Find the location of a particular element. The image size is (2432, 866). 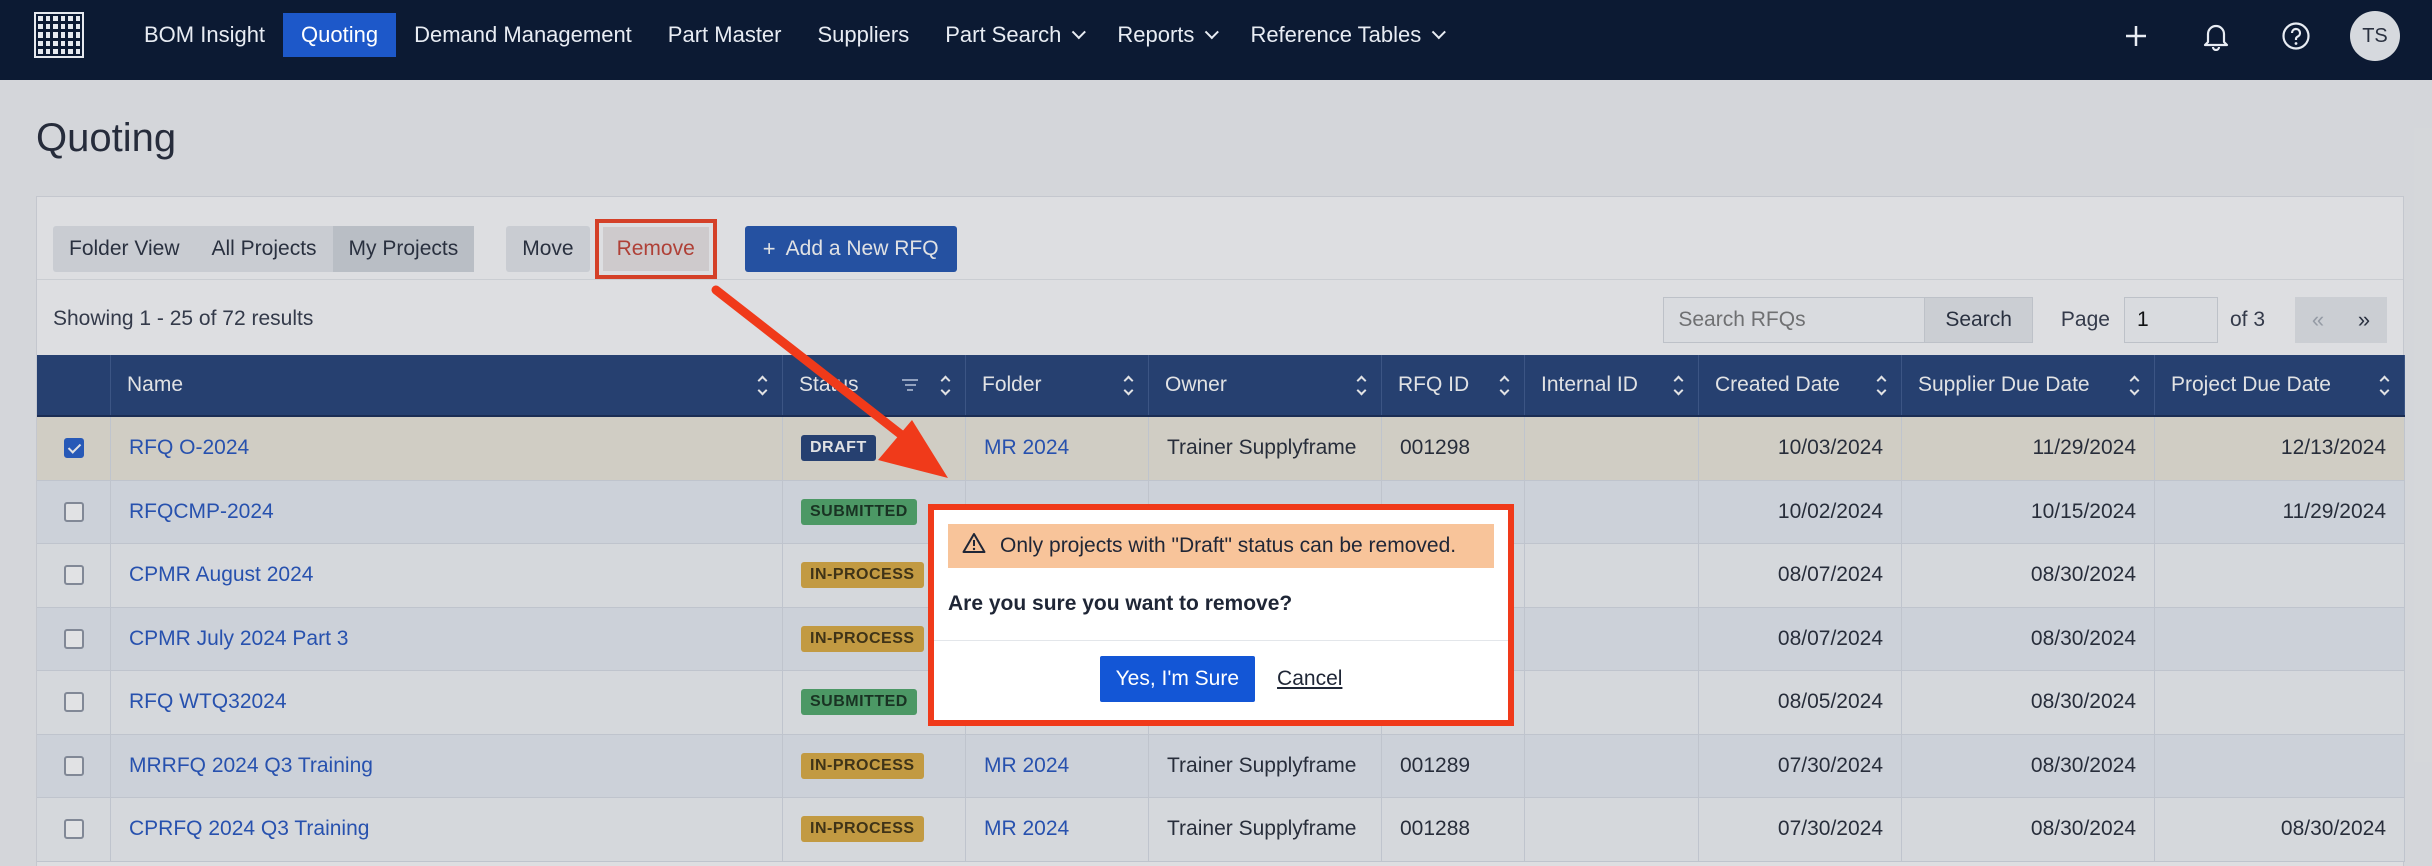

confirmation-question: Are you sure you want to remove? is located at coordinates (1120, 603).